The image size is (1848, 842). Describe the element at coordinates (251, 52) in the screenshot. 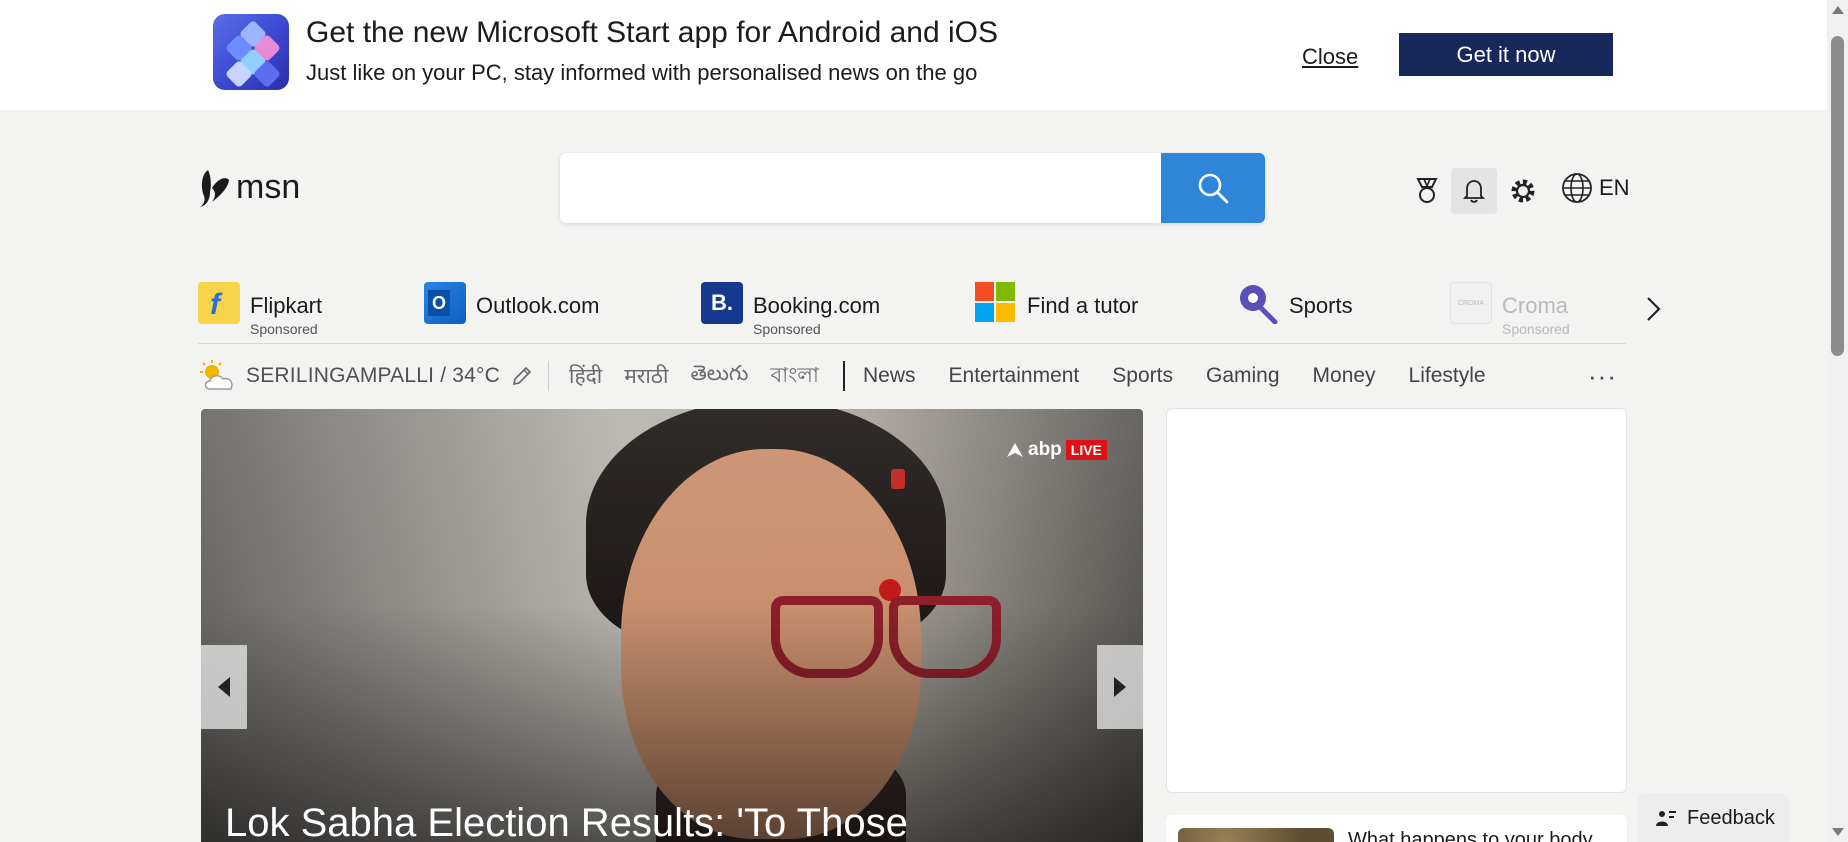

I see `microsoft-start-app-icon` at that location.